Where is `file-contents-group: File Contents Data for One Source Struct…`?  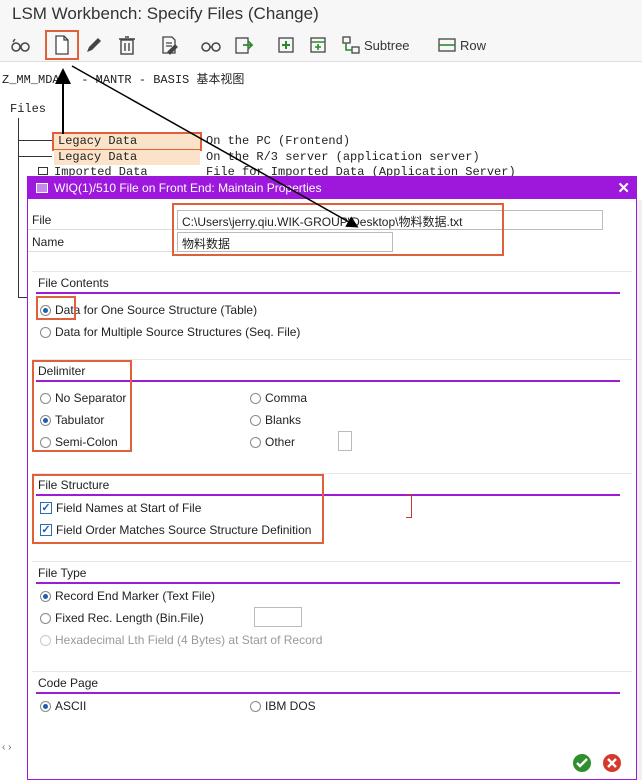
file-contents-group: File Contents Data for One Source Struct… is located at coordinates (332, 312).